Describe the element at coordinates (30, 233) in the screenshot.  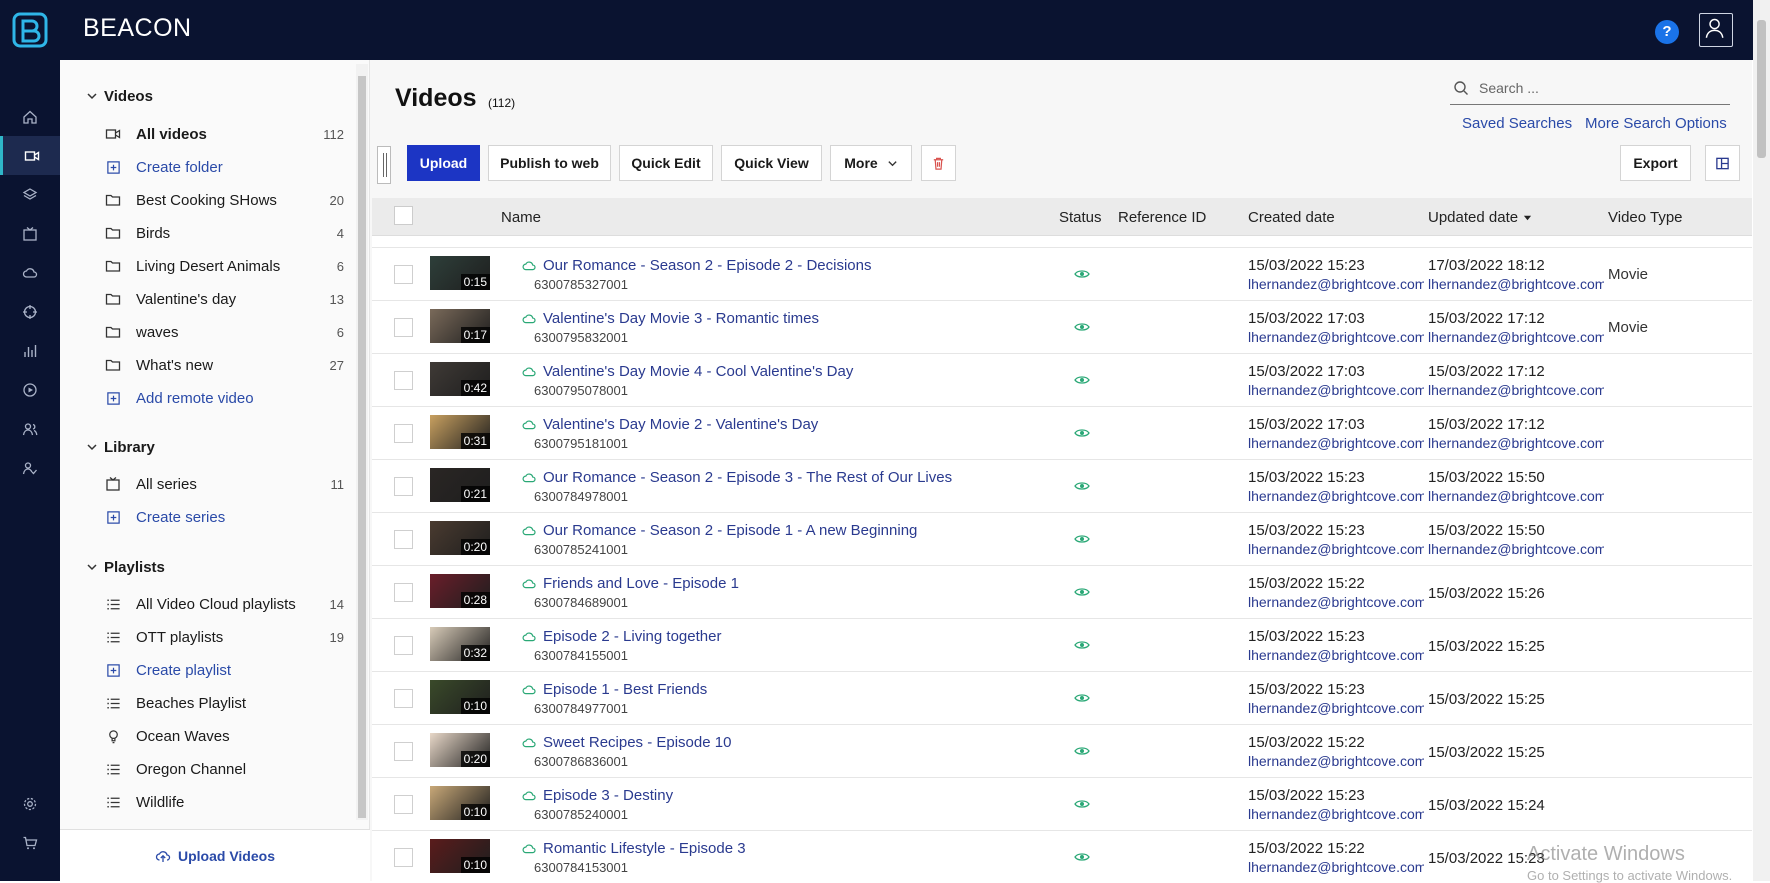
I see `tv-icon` at that location.